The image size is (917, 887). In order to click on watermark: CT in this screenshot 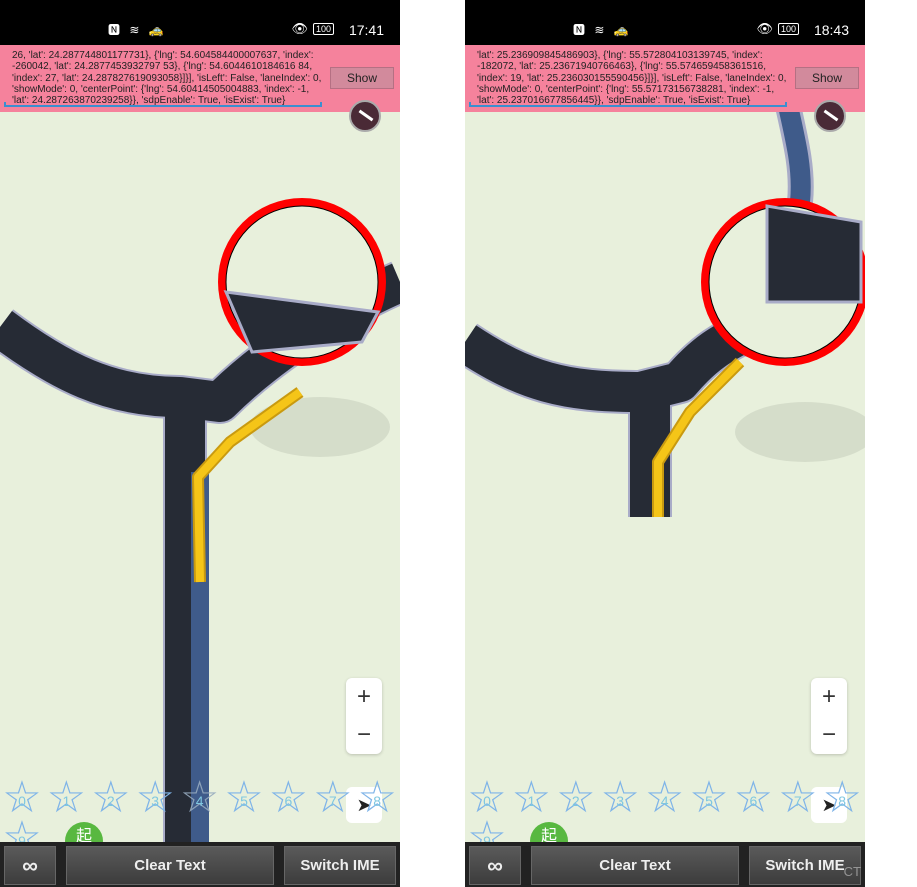, I will do `click(852, 871)`.